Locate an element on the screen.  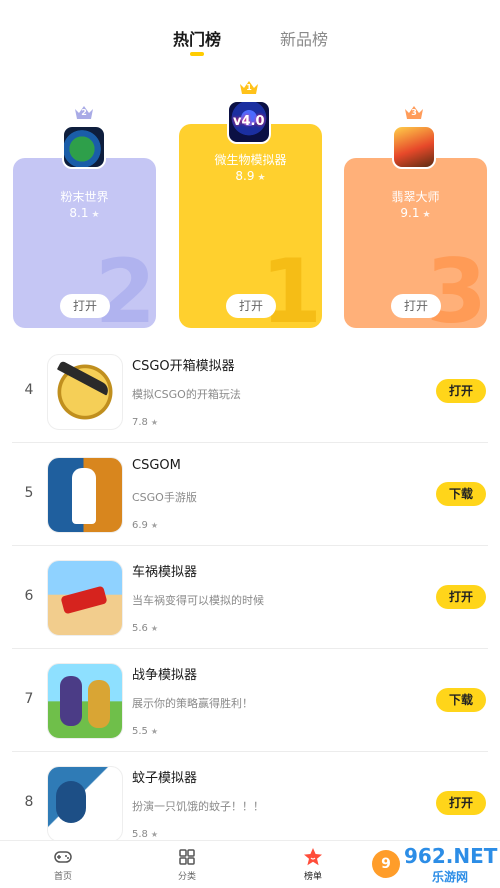
gamepad-icon is located at coordinates (63, 857).